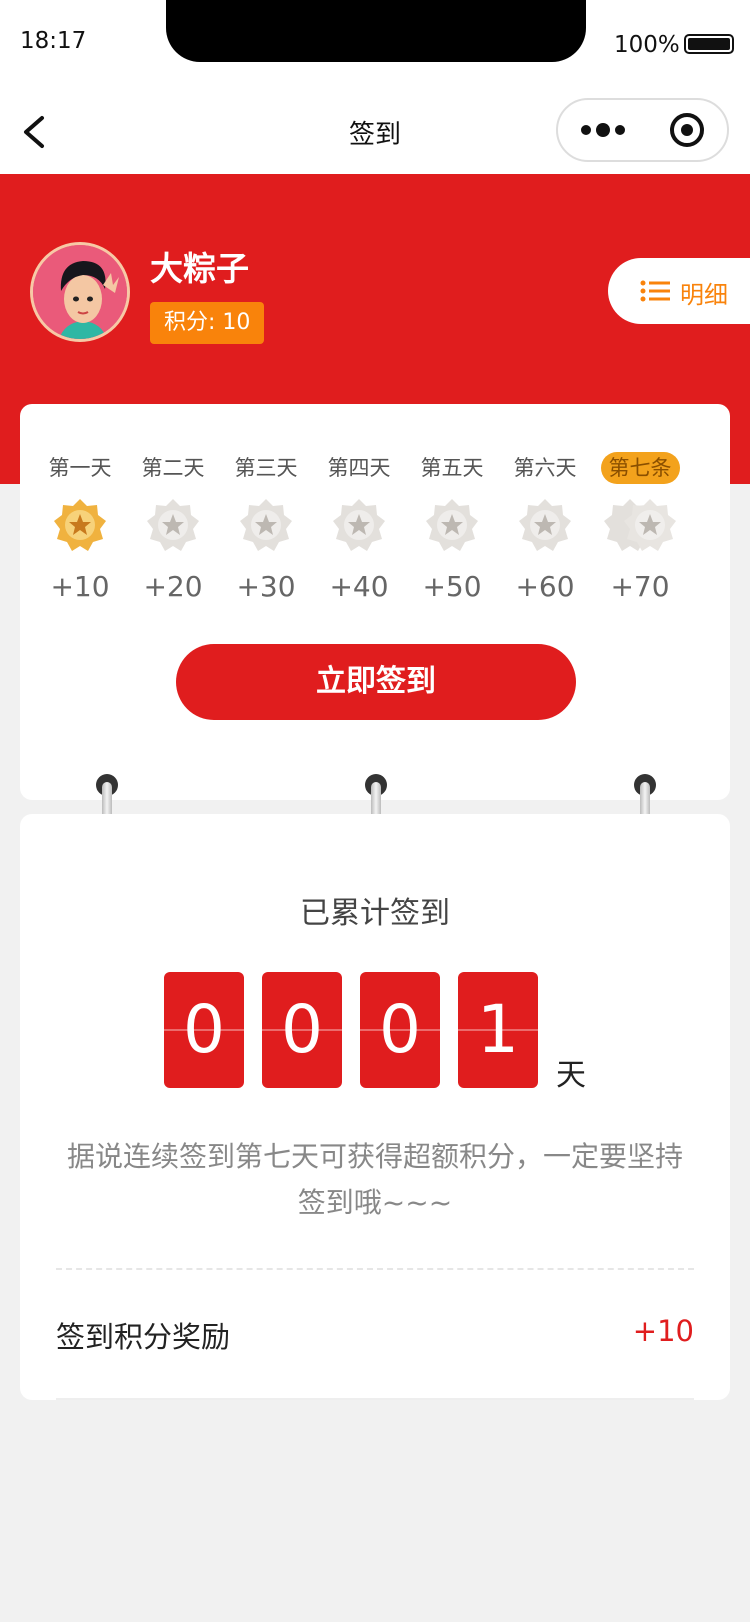  Describe the element at coordinates (640, 468) in the screenshot. I see `day-label-highlight: 第七条` at that location.